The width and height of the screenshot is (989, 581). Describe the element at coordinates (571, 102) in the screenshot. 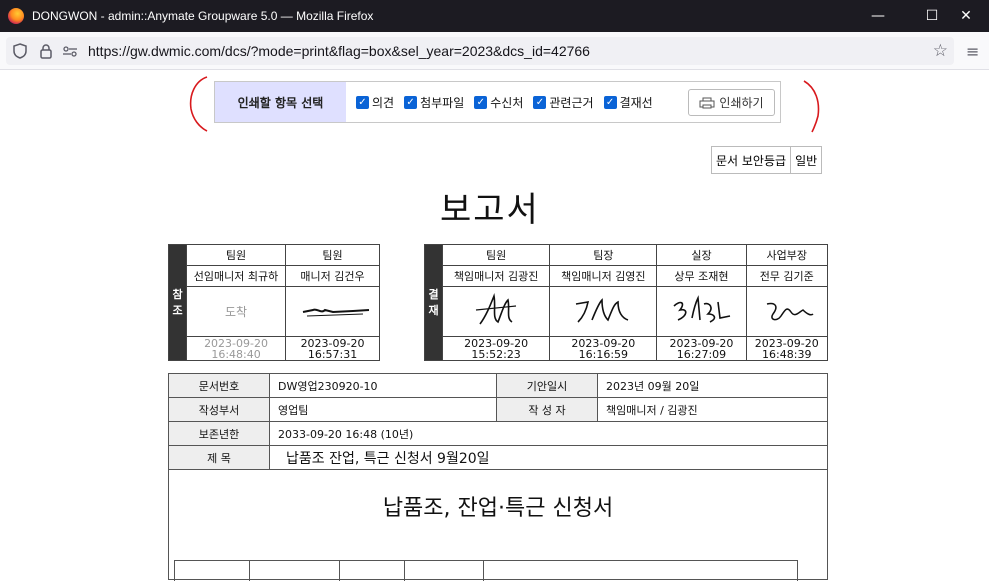

I see `checkbox-label: 관련근거` at that location.